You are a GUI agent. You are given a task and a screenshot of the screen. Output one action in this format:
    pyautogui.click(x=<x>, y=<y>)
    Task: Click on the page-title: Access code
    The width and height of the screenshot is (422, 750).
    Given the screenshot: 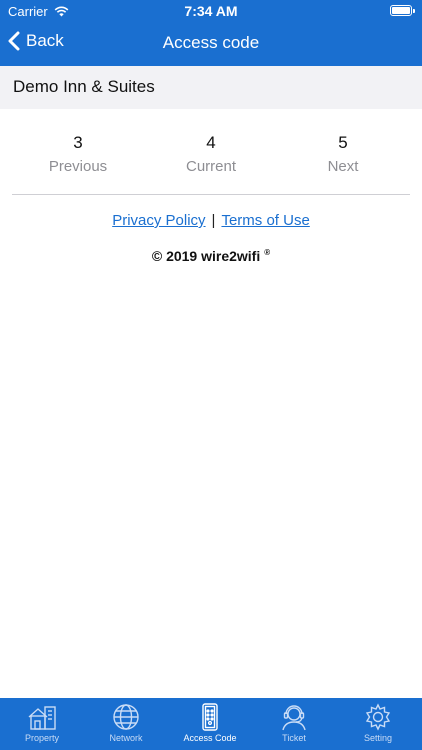 What is the action you would take?
    pyautogui.click(x=211, y=42)
    